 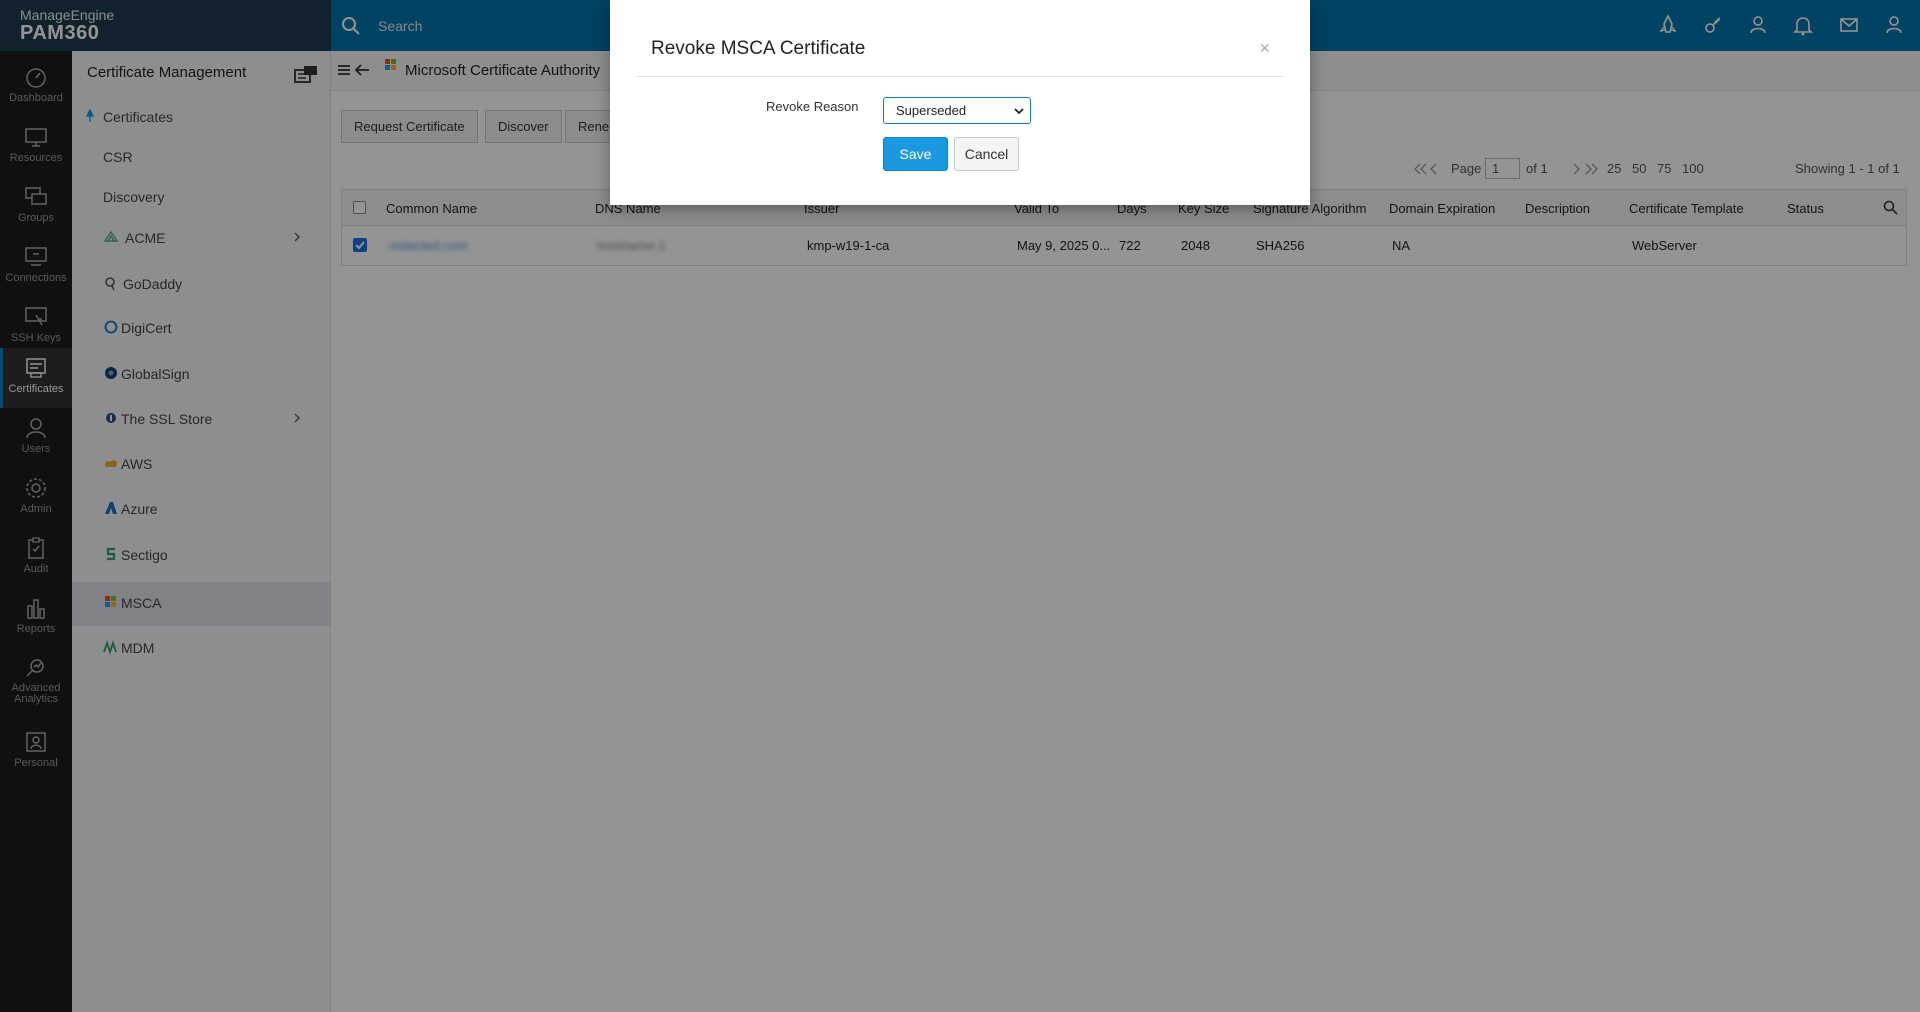 I want to click on dialog-title: Revoke MSCA Certificate, so click(x=758, y=48).